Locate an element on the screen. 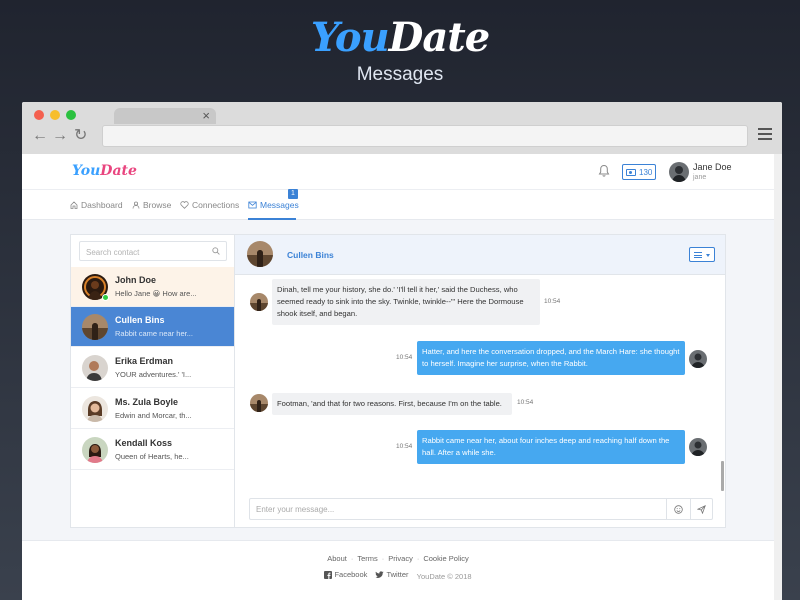 The height and width of the screenshot is (600, 800). browser-toolbar: × ← → ↻ is located at coordinates (402, 128).